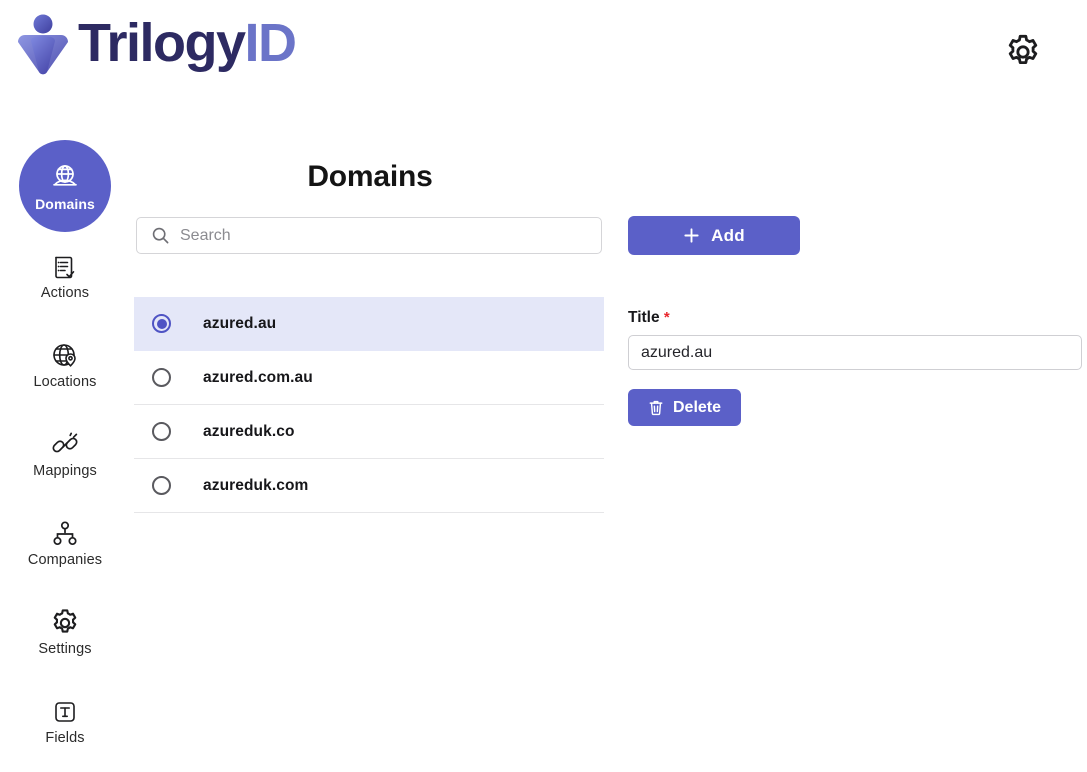 Image resolution: width=1087 pixels, height=772 pixels. Describe the element at coordinates (43, 45) in the screenshot. I see `trilogy-logo-icon` at that location.